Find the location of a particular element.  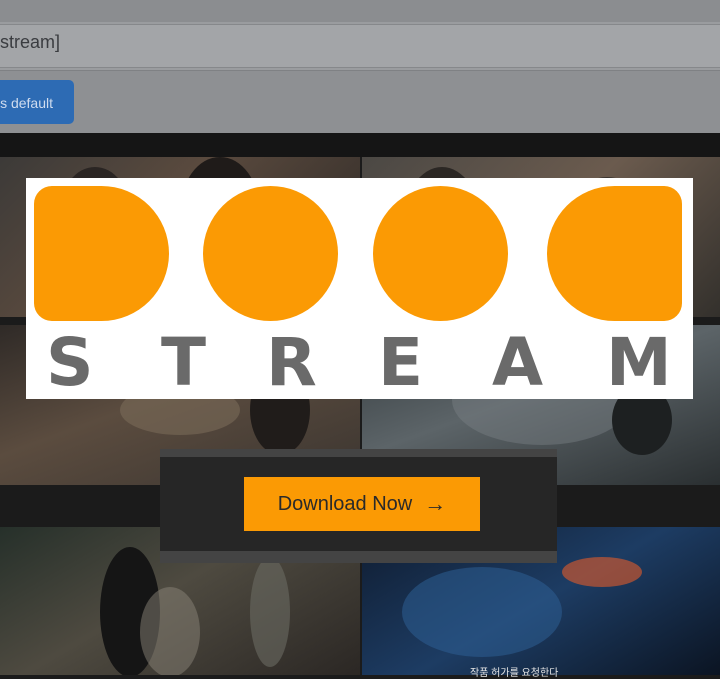

logo-wordmark: S T R E A M is located at coordinates (359, 363).